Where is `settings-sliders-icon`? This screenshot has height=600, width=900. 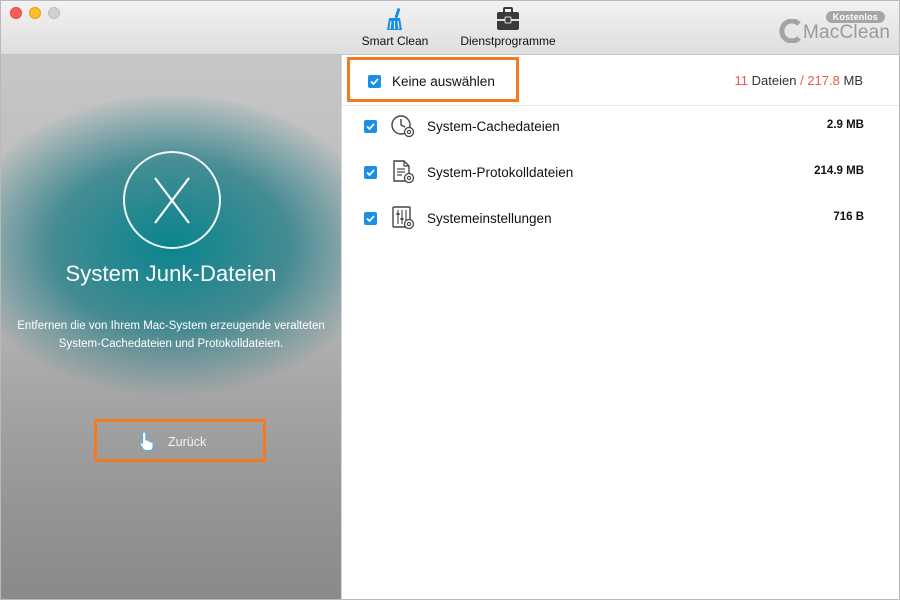
settings-sliders-icon is located at coordinates (403, 218).